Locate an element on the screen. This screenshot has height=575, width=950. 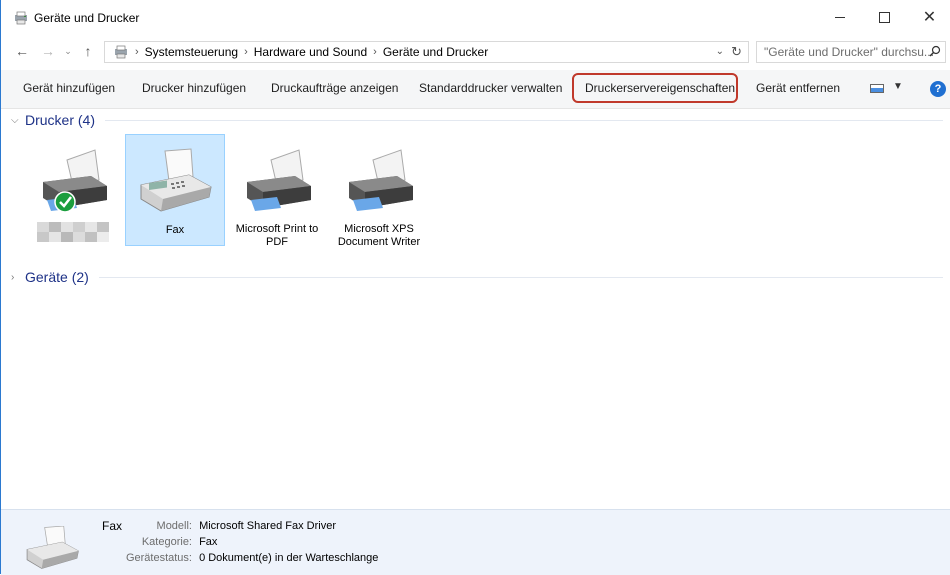
back-button: ← is located at coordinates (22, 51).